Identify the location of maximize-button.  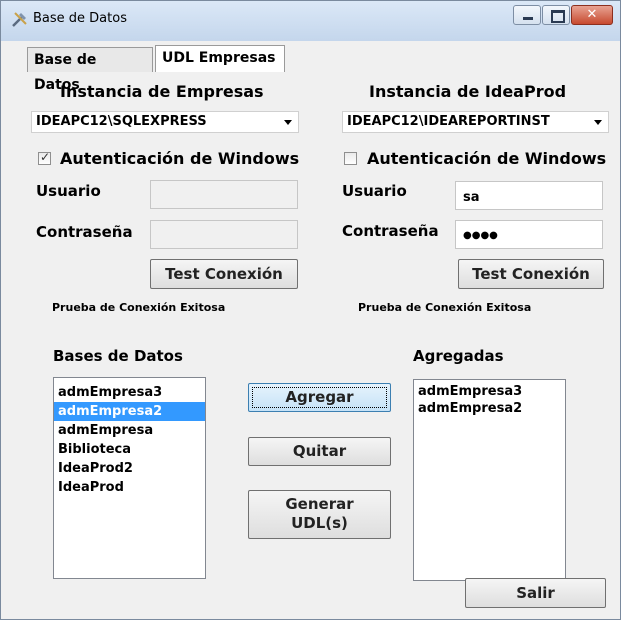
(556, 15).